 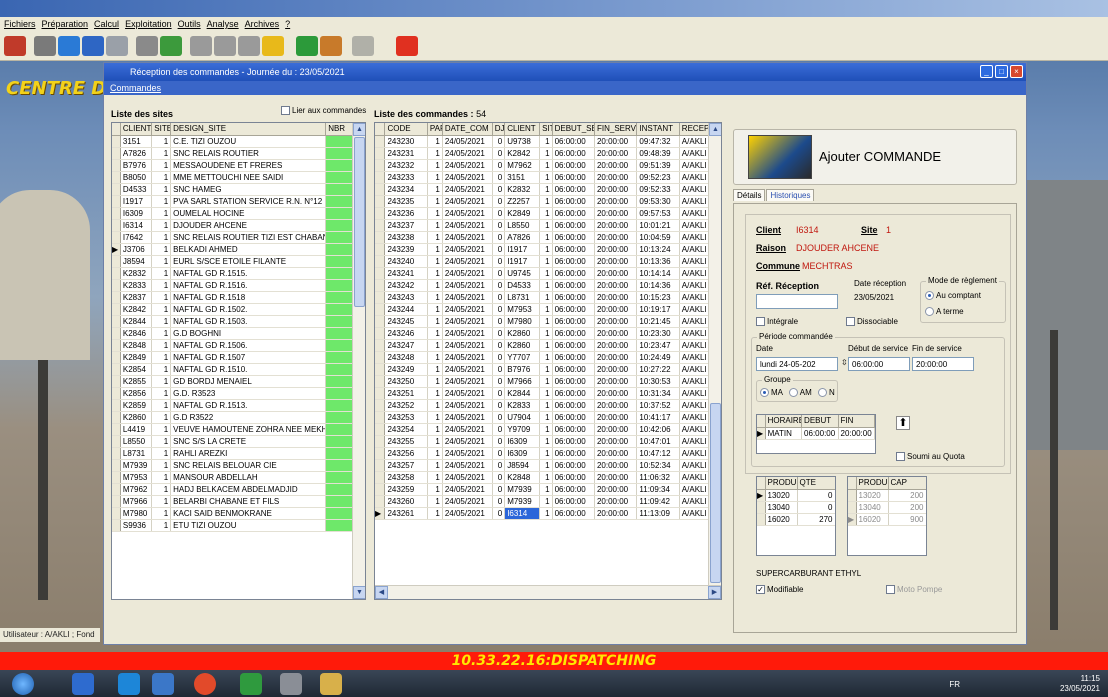 I want to click on produit-qte-grid: PRODUITQTE ▶13020013040016020270, so click(x=796, y=516).